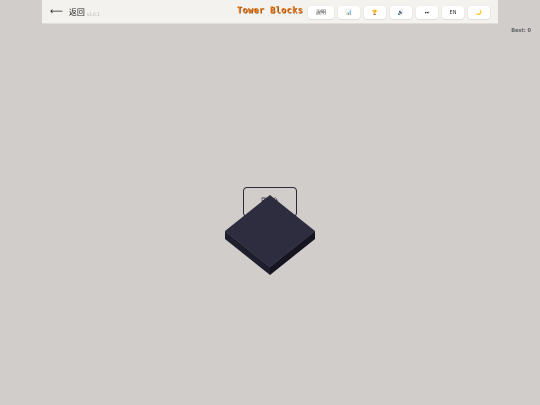 The image size is (540, 405). I want to click on block-left-face, so click(247, 253).